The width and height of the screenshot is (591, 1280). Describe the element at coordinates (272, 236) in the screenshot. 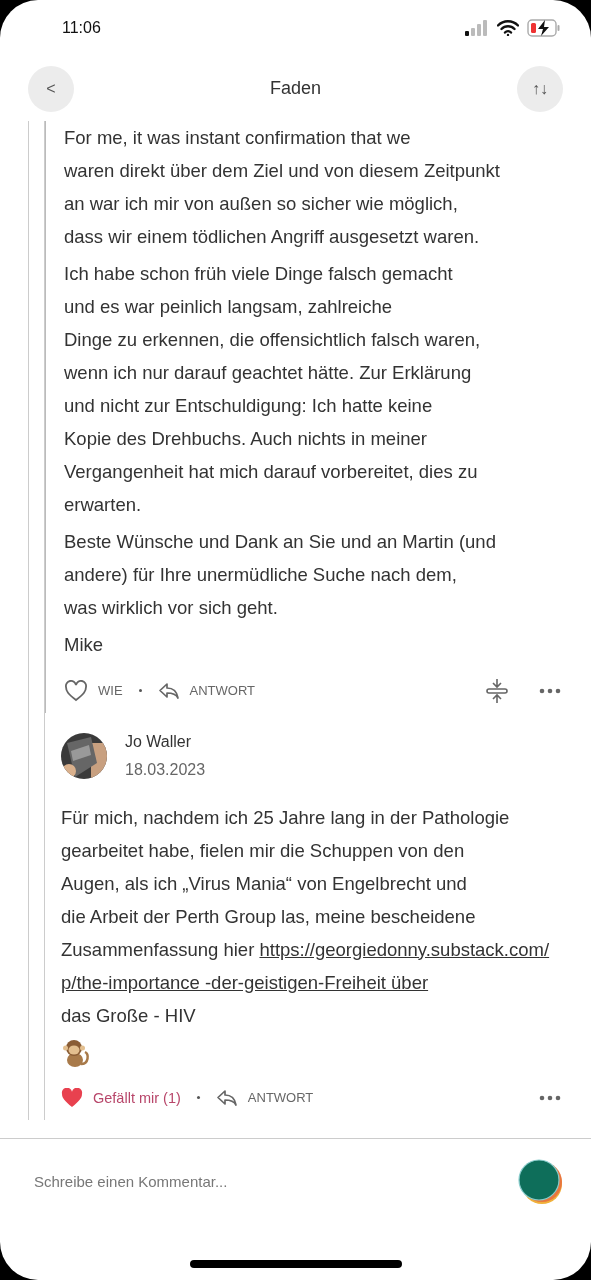

I see `comment-text: dass wir einem tödlichen Angriff ausgesetzt waren.` at that location.